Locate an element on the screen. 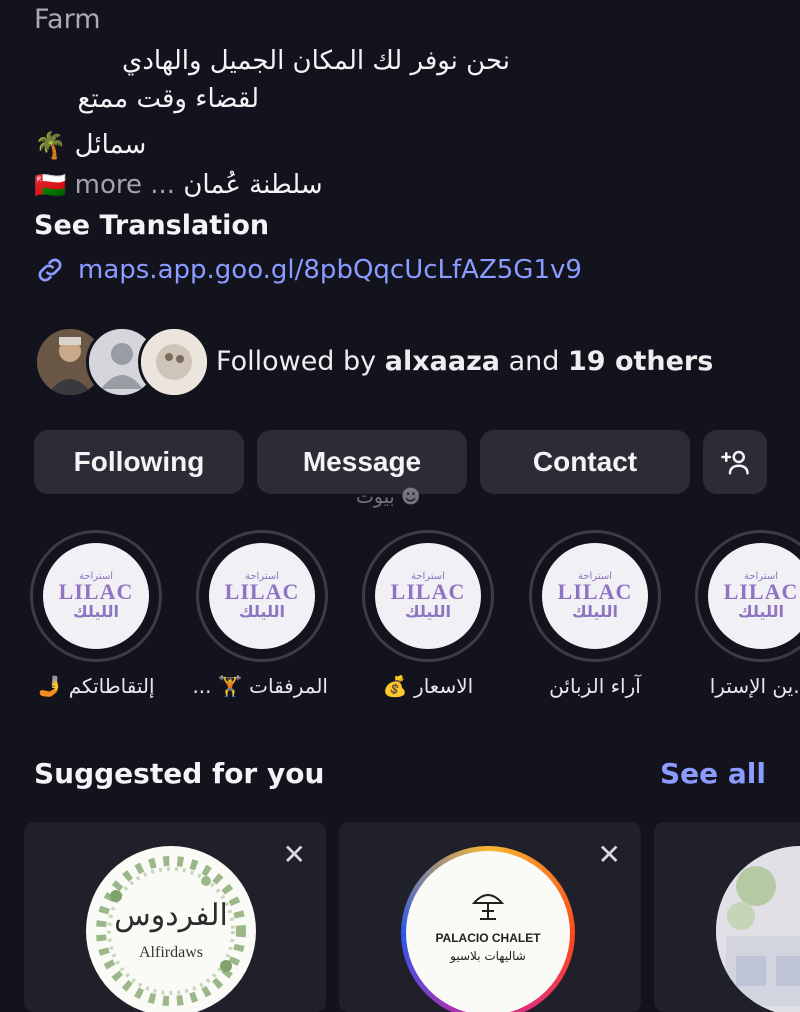  following-button: Following is located at coordinates (139, 462).